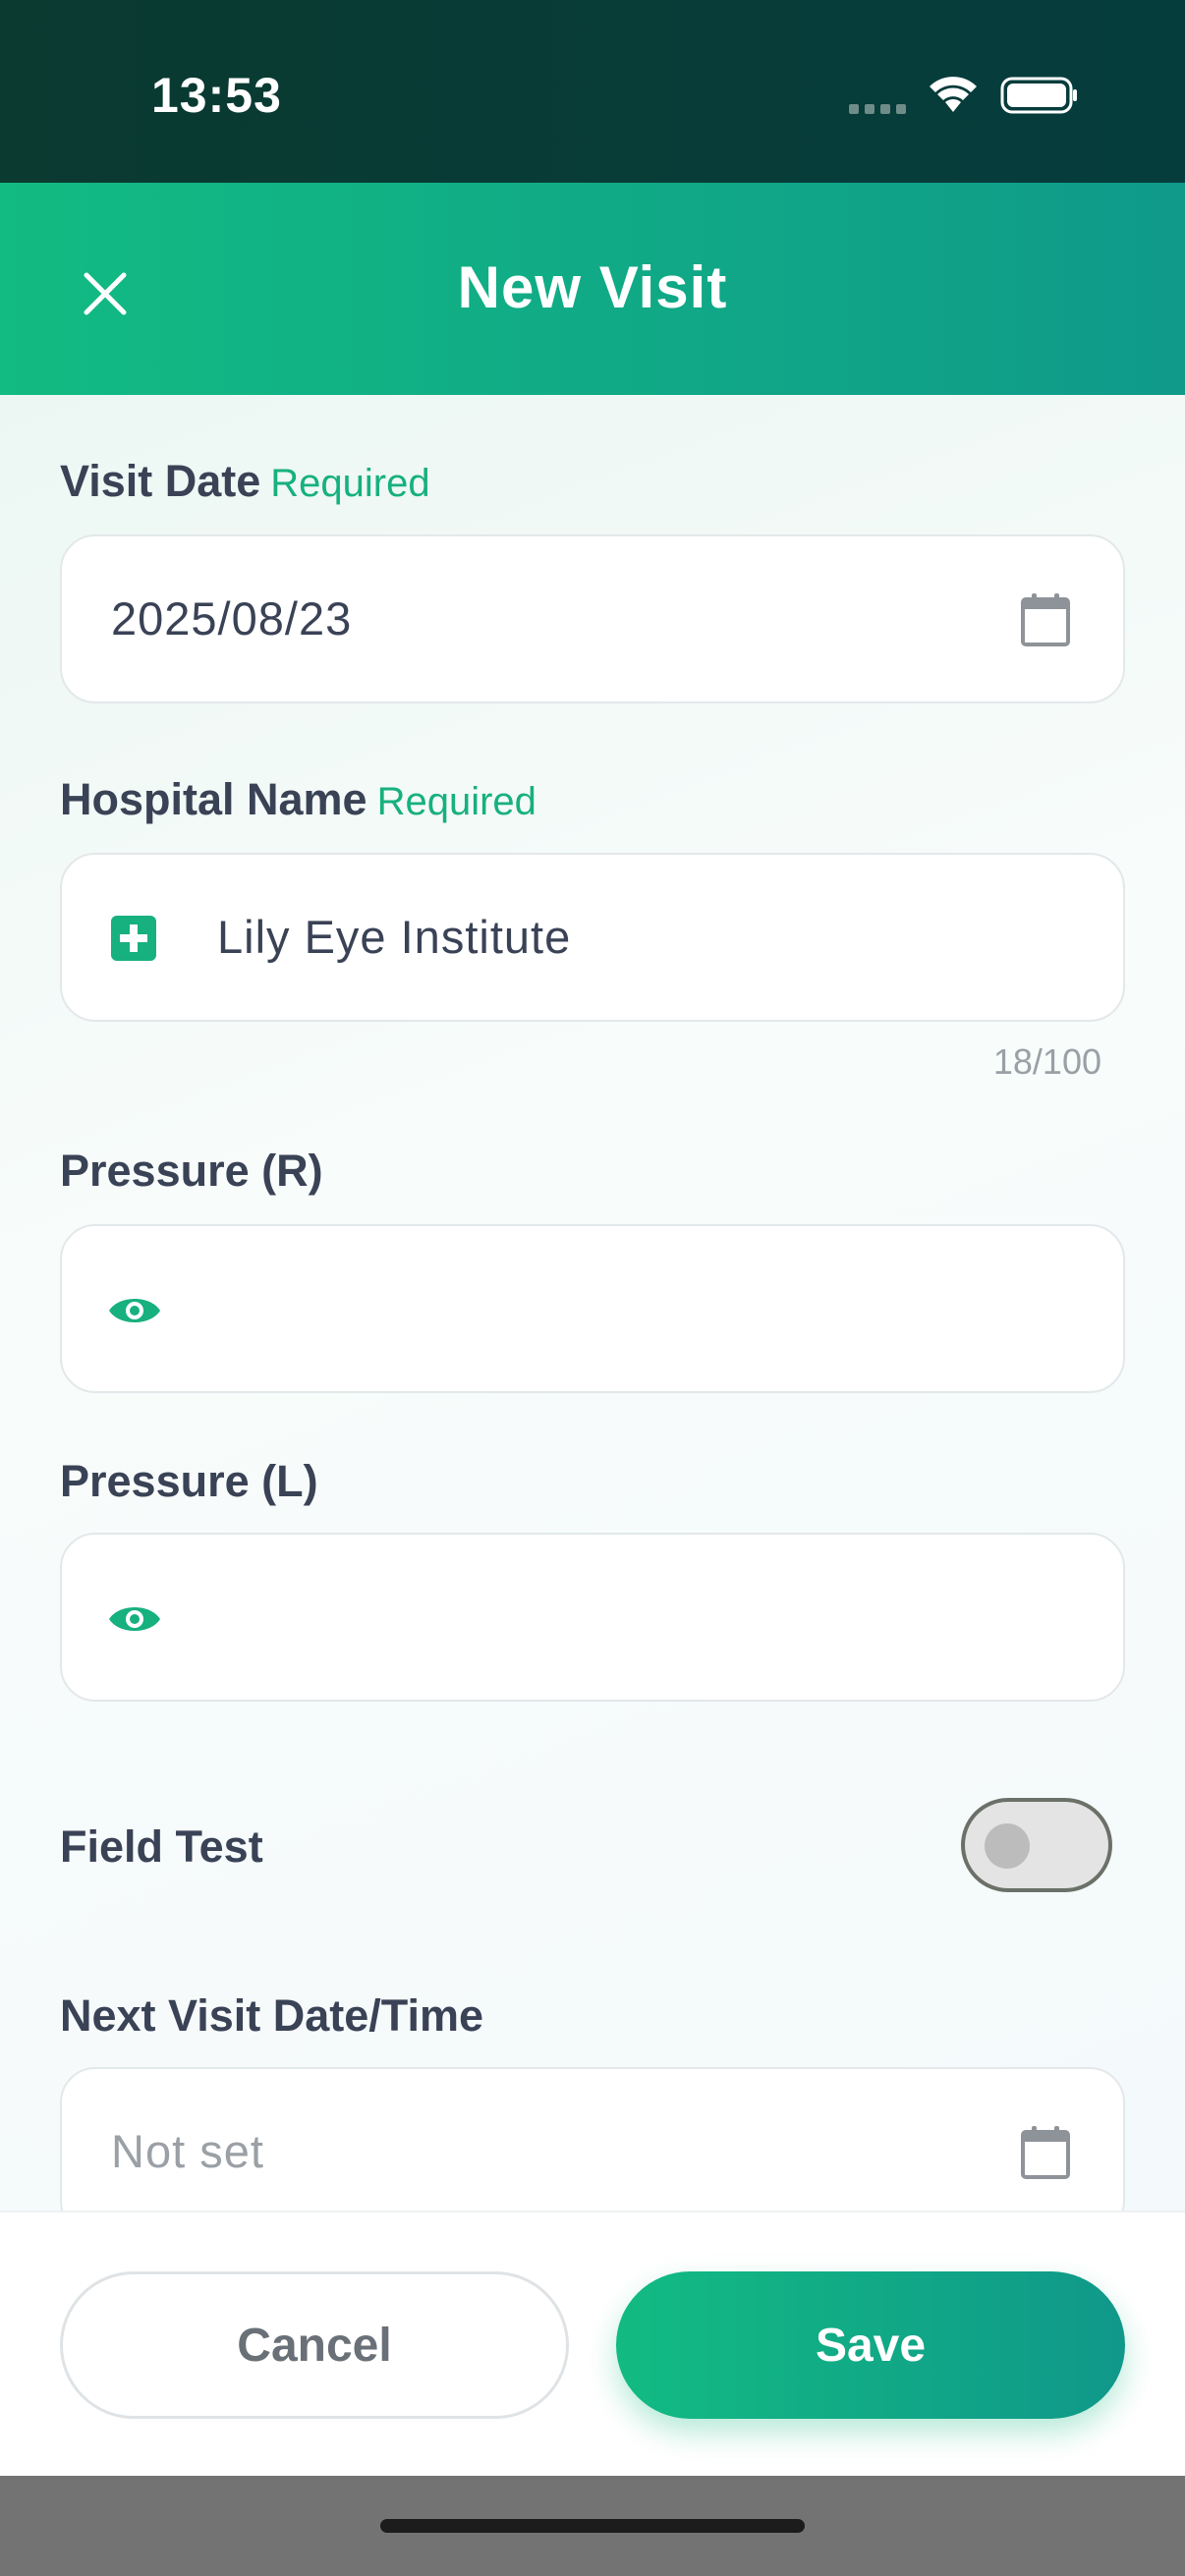 The height and width of the screenshot is (2576, 1185). Describe the element at coordinates (592, 1617) in the screenshot. I see `pressure-left-field` at that location.